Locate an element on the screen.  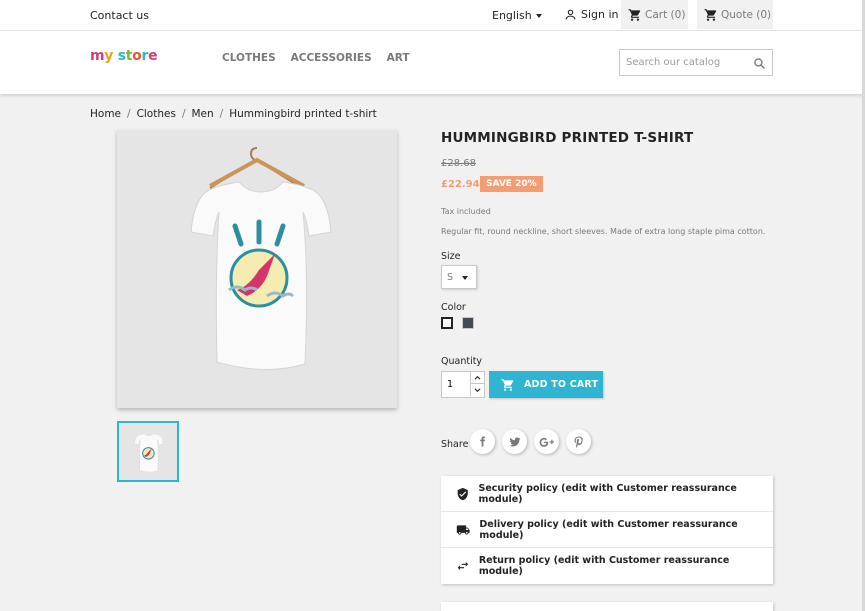
quantity-increment-button is located at coordinates (477, 378).